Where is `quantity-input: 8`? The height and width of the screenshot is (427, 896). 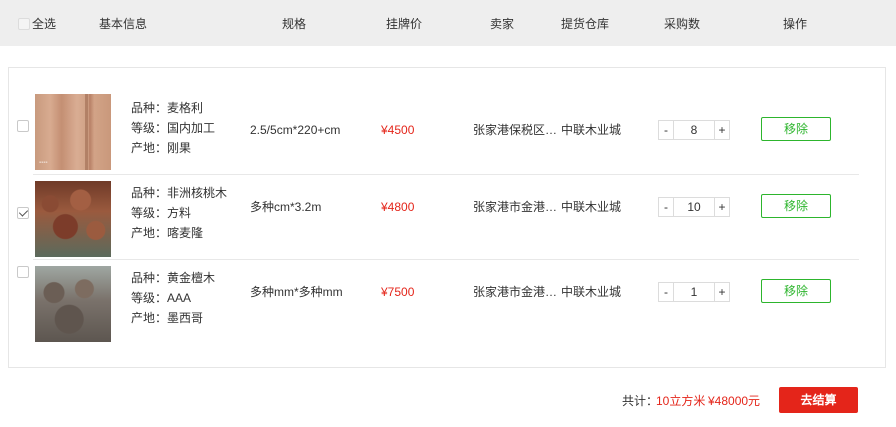 quantity-input: 8 is located at coordinates (694, 130).